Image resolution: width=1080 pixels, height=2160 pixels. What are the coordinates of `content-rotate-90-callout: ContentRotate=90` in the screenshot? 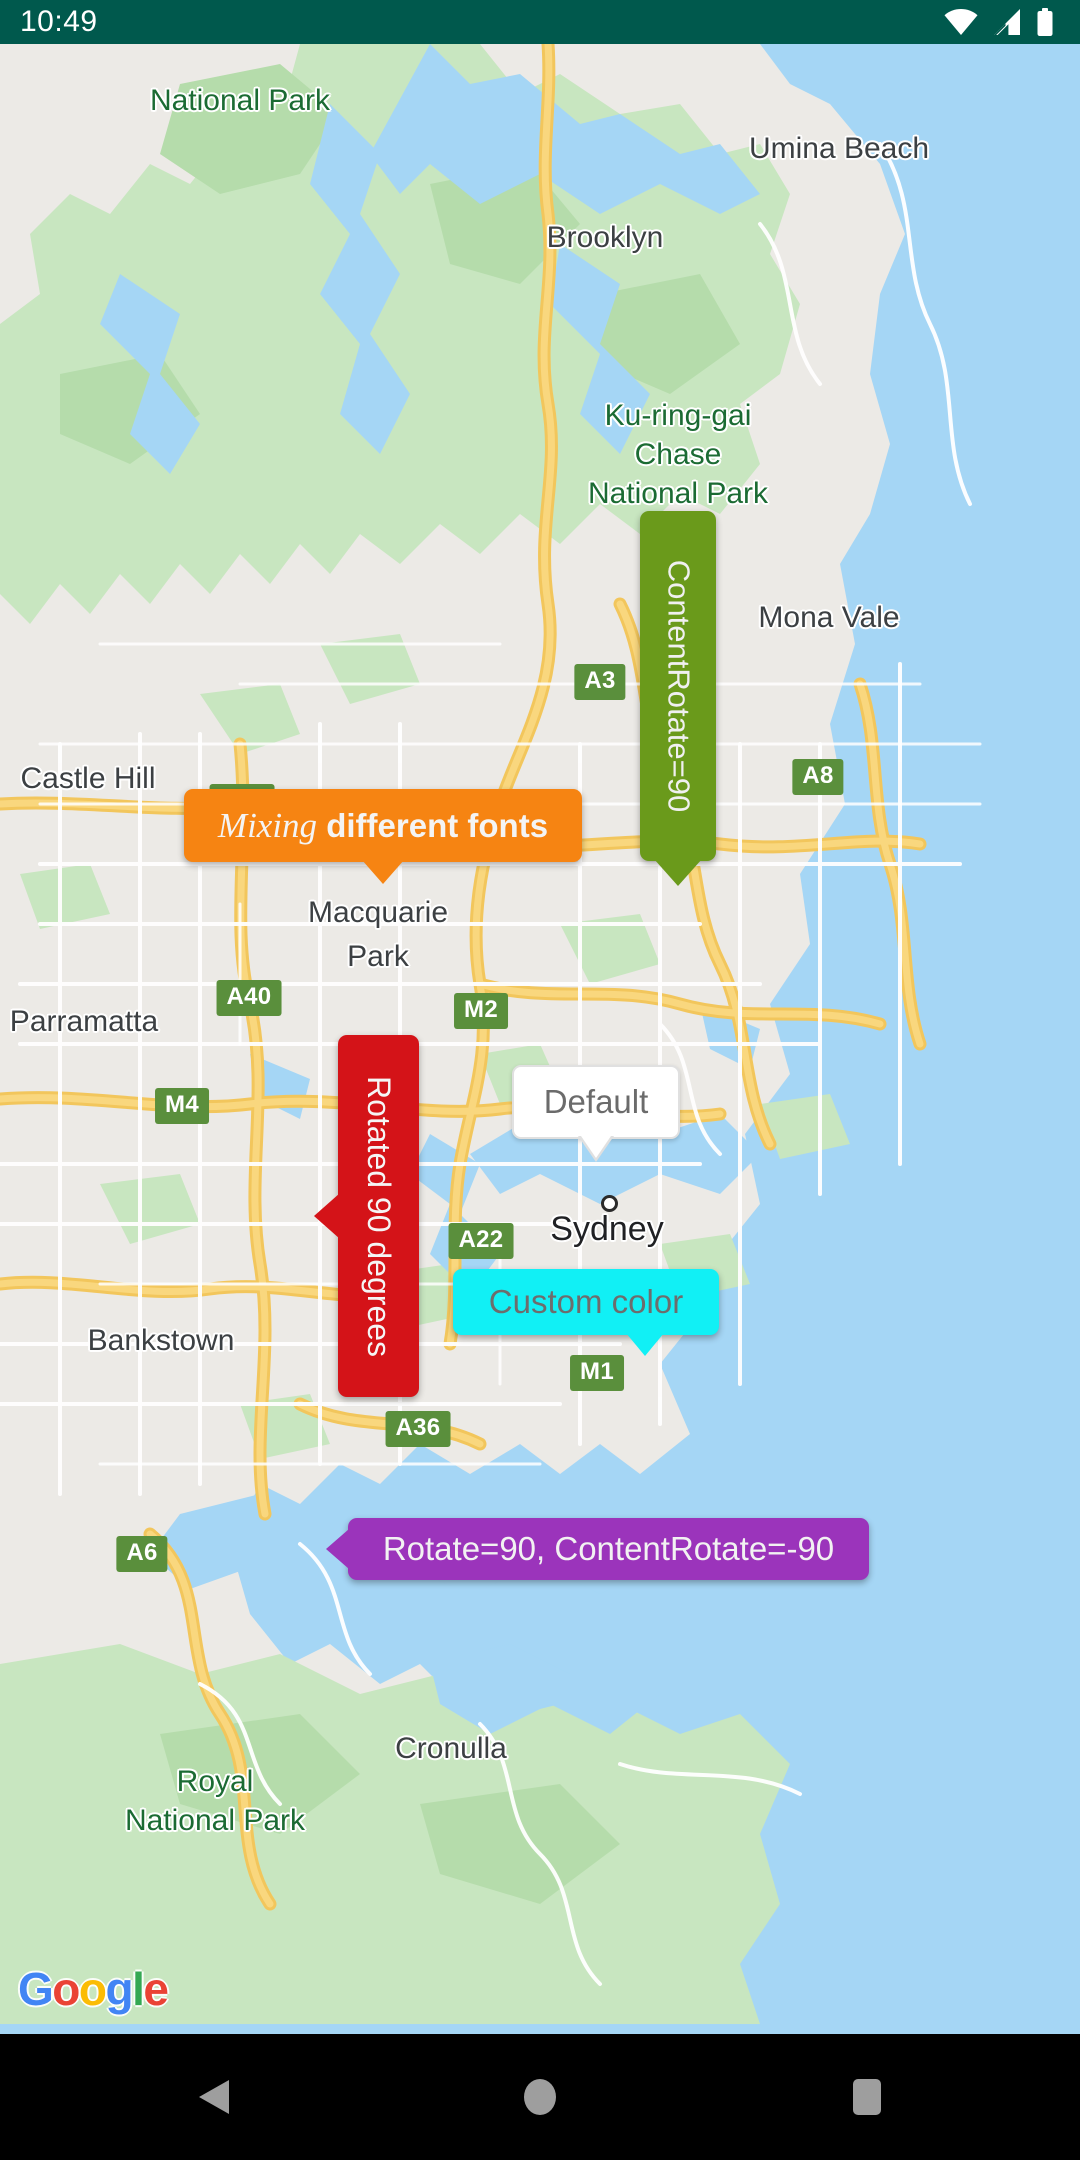 It's located at (678, 698).